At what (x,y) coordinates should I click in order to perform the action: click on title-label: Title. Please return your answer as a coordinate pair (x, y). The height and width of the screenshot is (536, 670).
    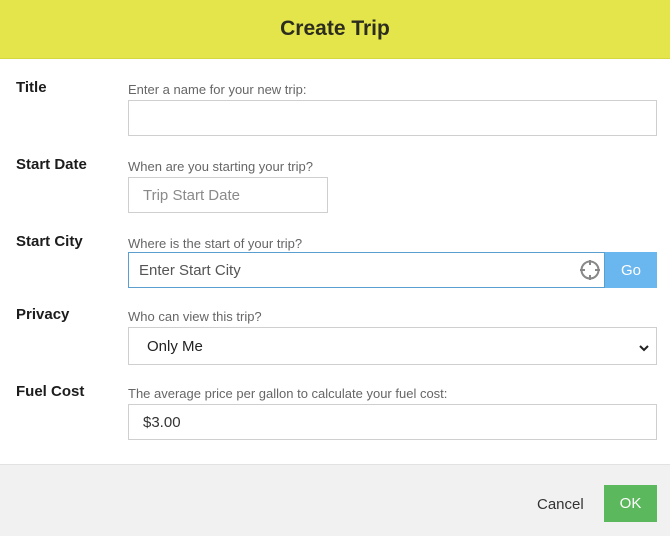
    Looking at the image, I should click on (31, 87).